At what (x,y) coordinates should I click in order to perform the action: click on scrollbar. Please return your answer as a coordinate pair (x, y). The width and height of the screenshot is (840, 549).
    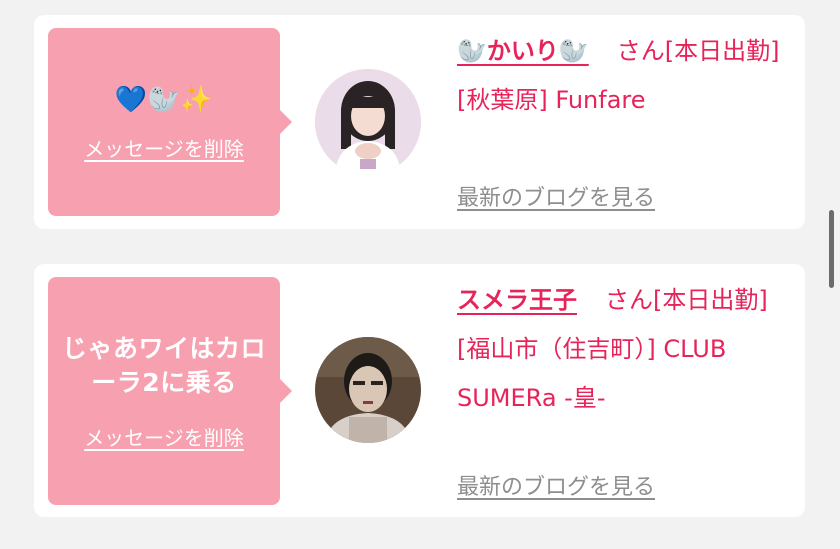
    Looking at the image, I should click on (831, 249).